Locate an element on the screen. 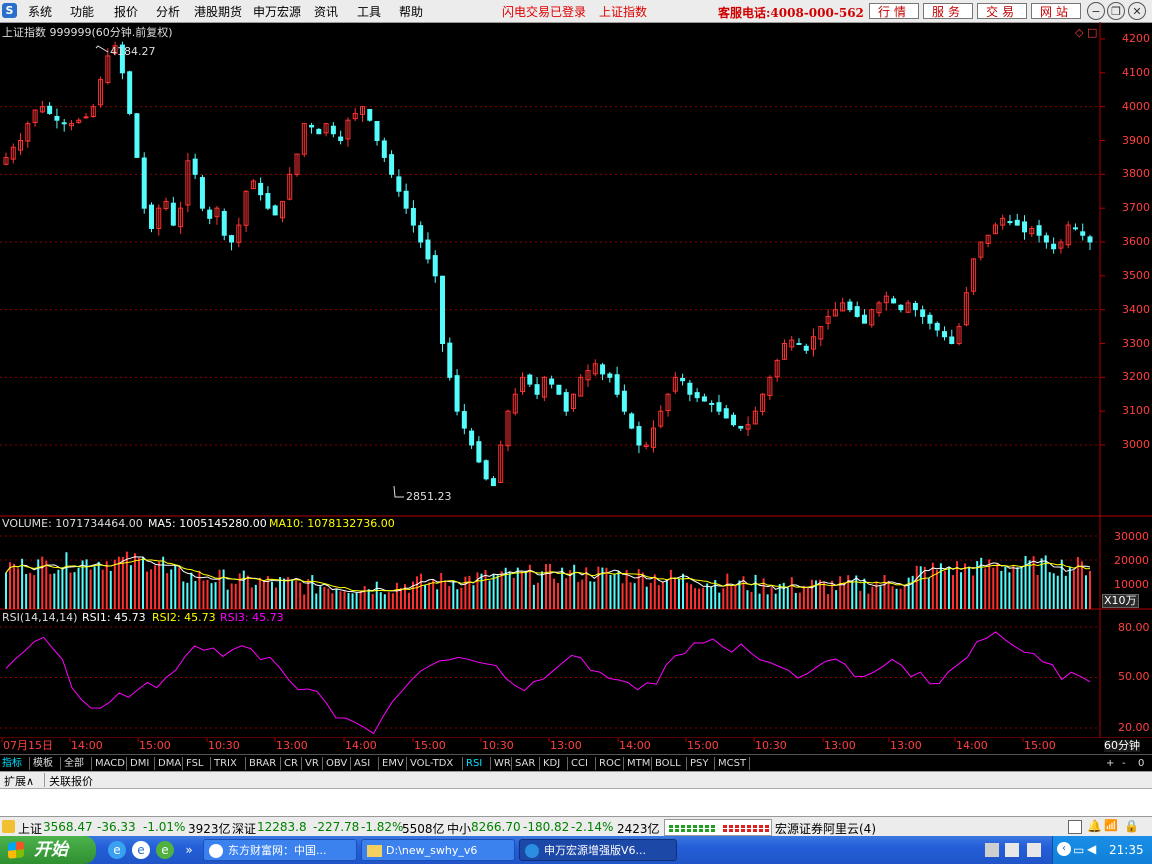  tab-indicator-vr: VR is located at coordinates (312, 764).